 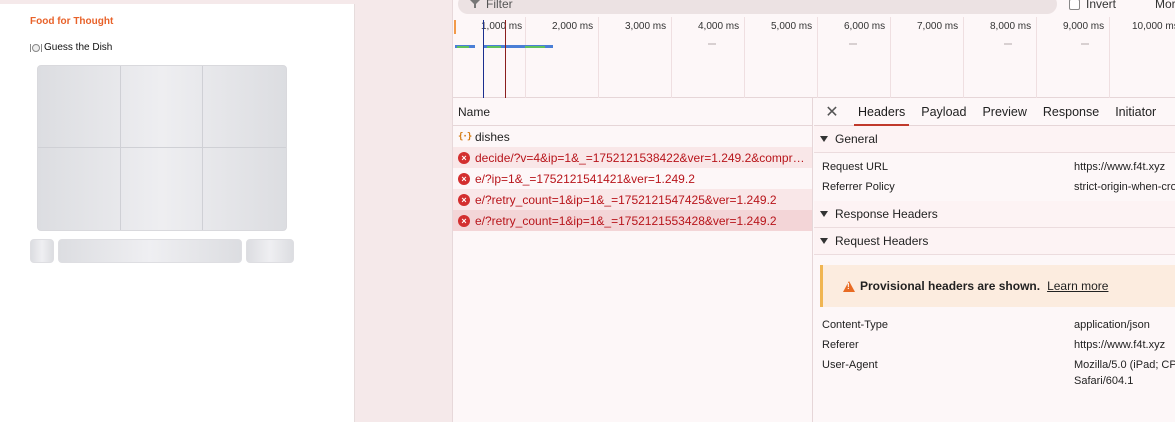 What do you see at coordinates (646, 26) in the screenshot?
I see `timeline-tick-label: 3,000 ms` at bounding box center [646, 26].